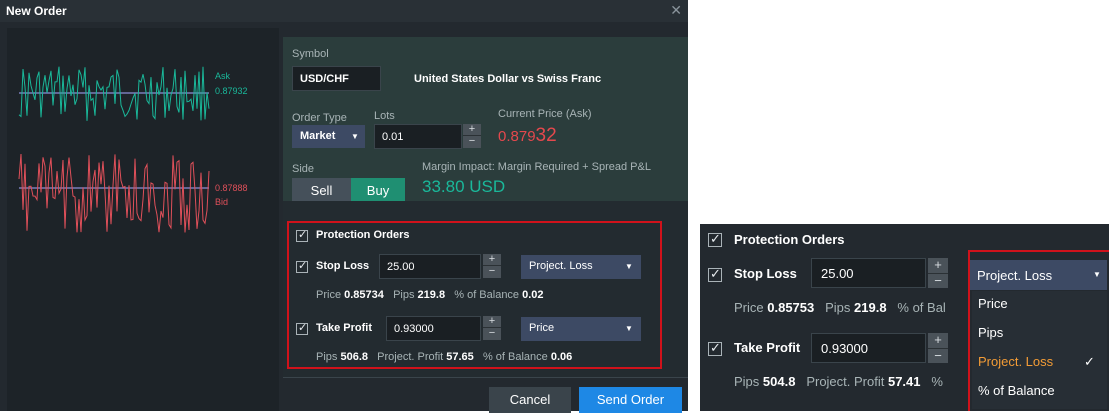 Image resolution: width=1109 pixels, height=413 pixels. What do you see at coordinates (310, 54) in the screenshot?
I see `symbol-label: Symbol` at bounding box center [310, 54].